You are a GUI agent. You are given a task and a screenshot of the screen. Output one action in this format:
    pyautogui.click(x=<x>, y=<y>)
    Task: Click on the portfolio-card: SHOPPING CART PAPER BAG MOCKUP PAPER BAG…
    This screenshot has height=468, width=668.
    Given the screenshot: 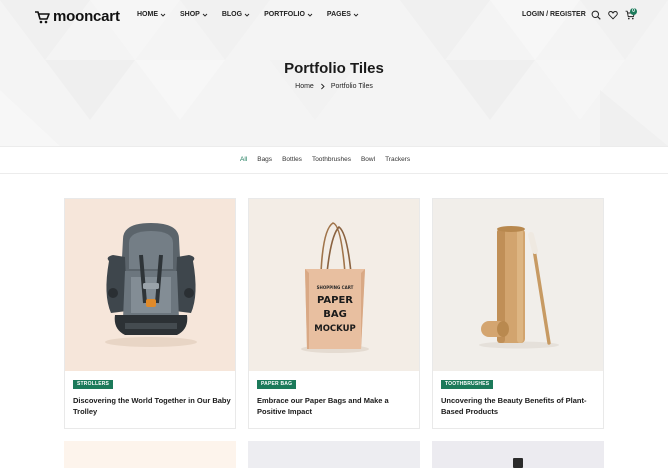 What is the action you would take?
    pyautogui.click(x=334, y=313)
    